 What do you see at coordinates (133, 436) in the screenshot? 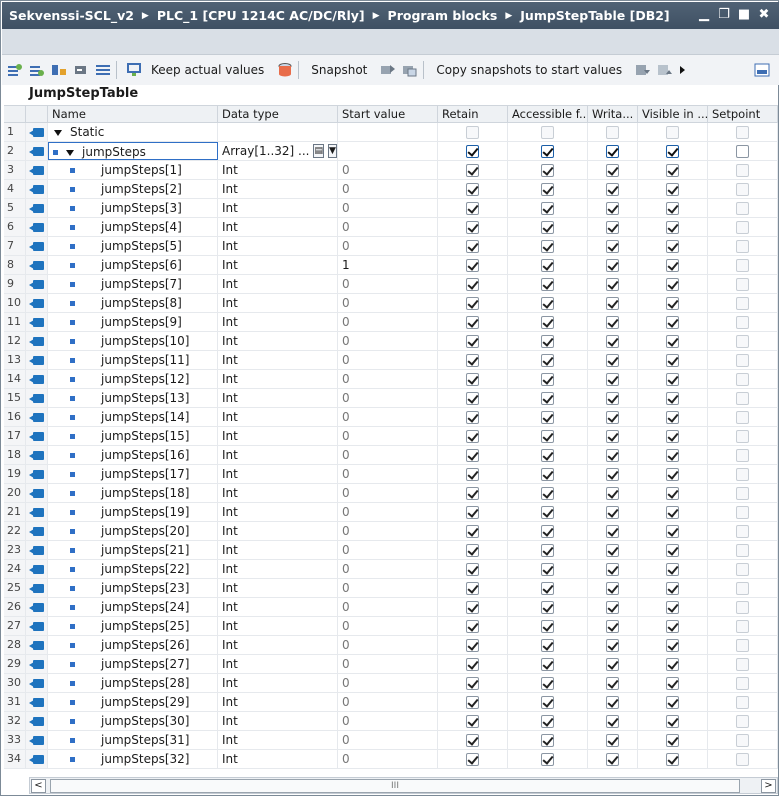
I see `name-cell: jumpSteps[15]` at bounding box center [133, 436].